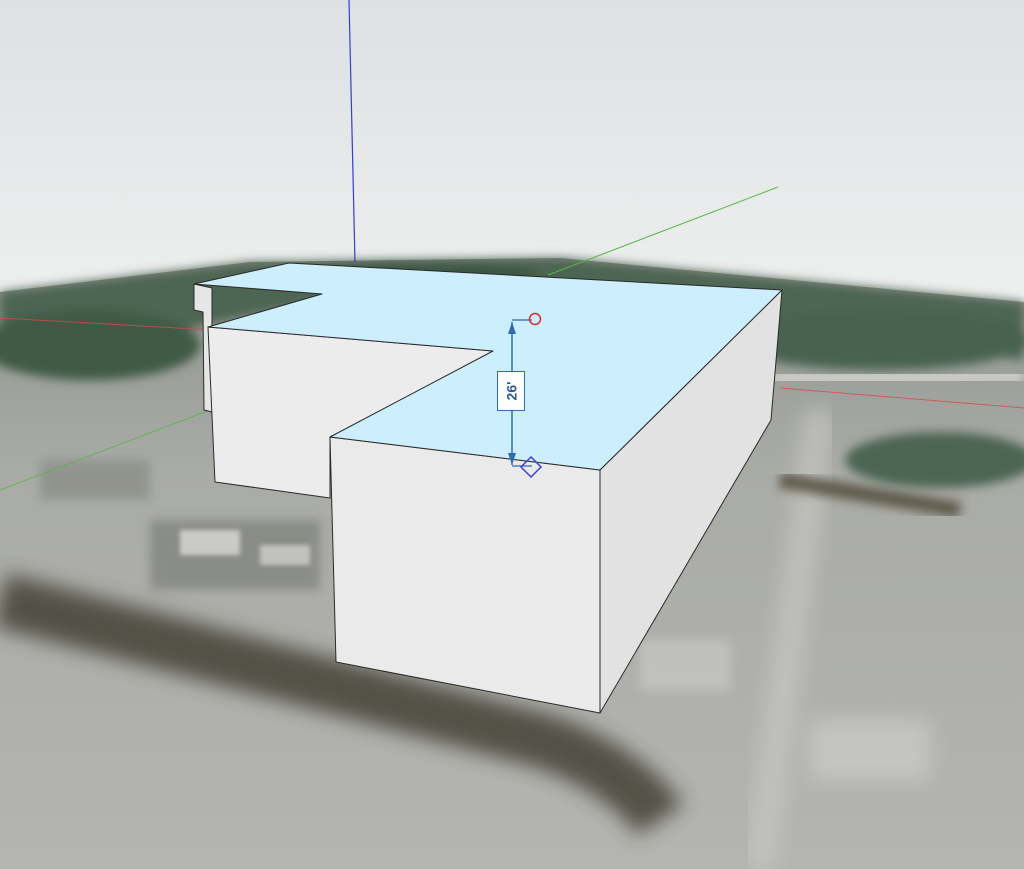 Image resolution: width=1024 pixels, height=869 pixels. I want to click on dimension-value-text: 26', so click(511, 391).